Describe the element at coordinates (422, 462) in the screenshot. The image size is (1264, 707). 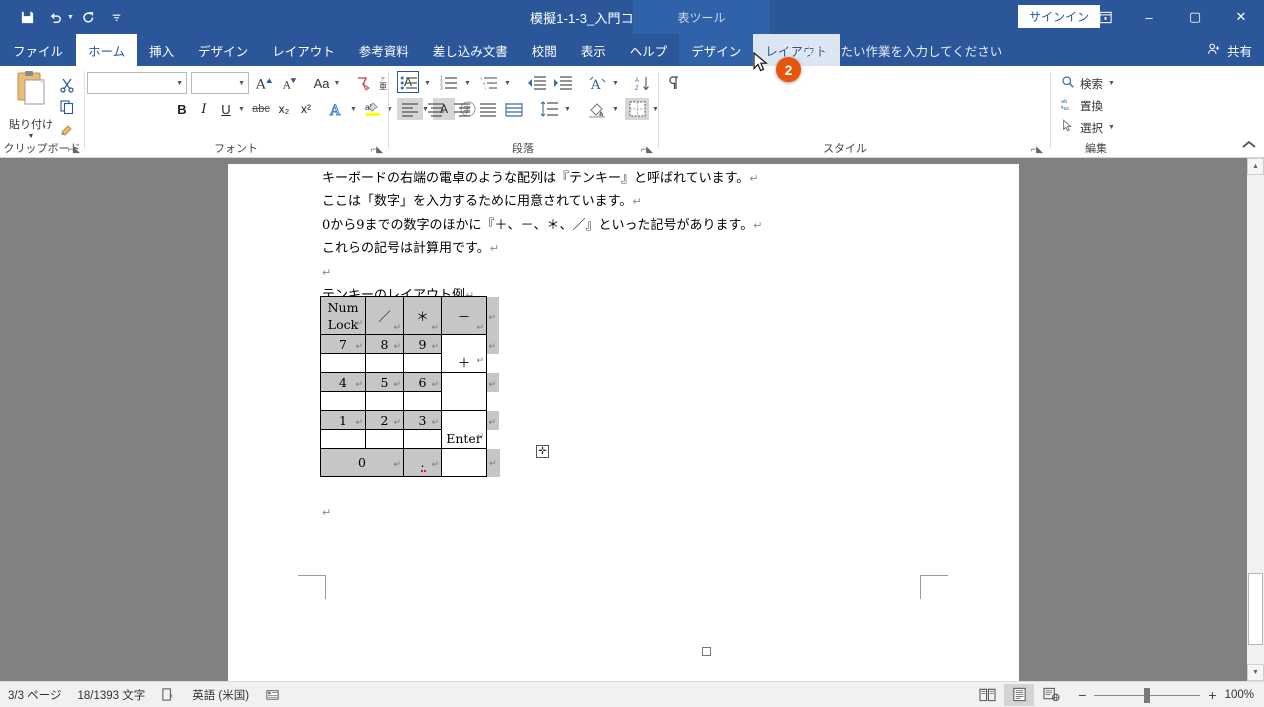
I see `table-cell-period: . ↵` at that location.